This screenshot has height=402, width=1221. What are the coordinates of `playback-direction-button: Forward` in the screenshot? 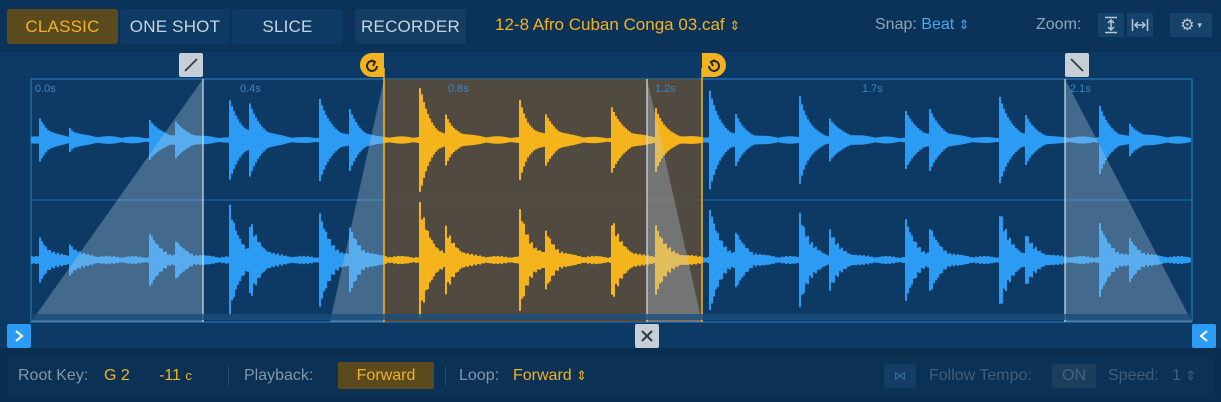 It's located at (386, 375).